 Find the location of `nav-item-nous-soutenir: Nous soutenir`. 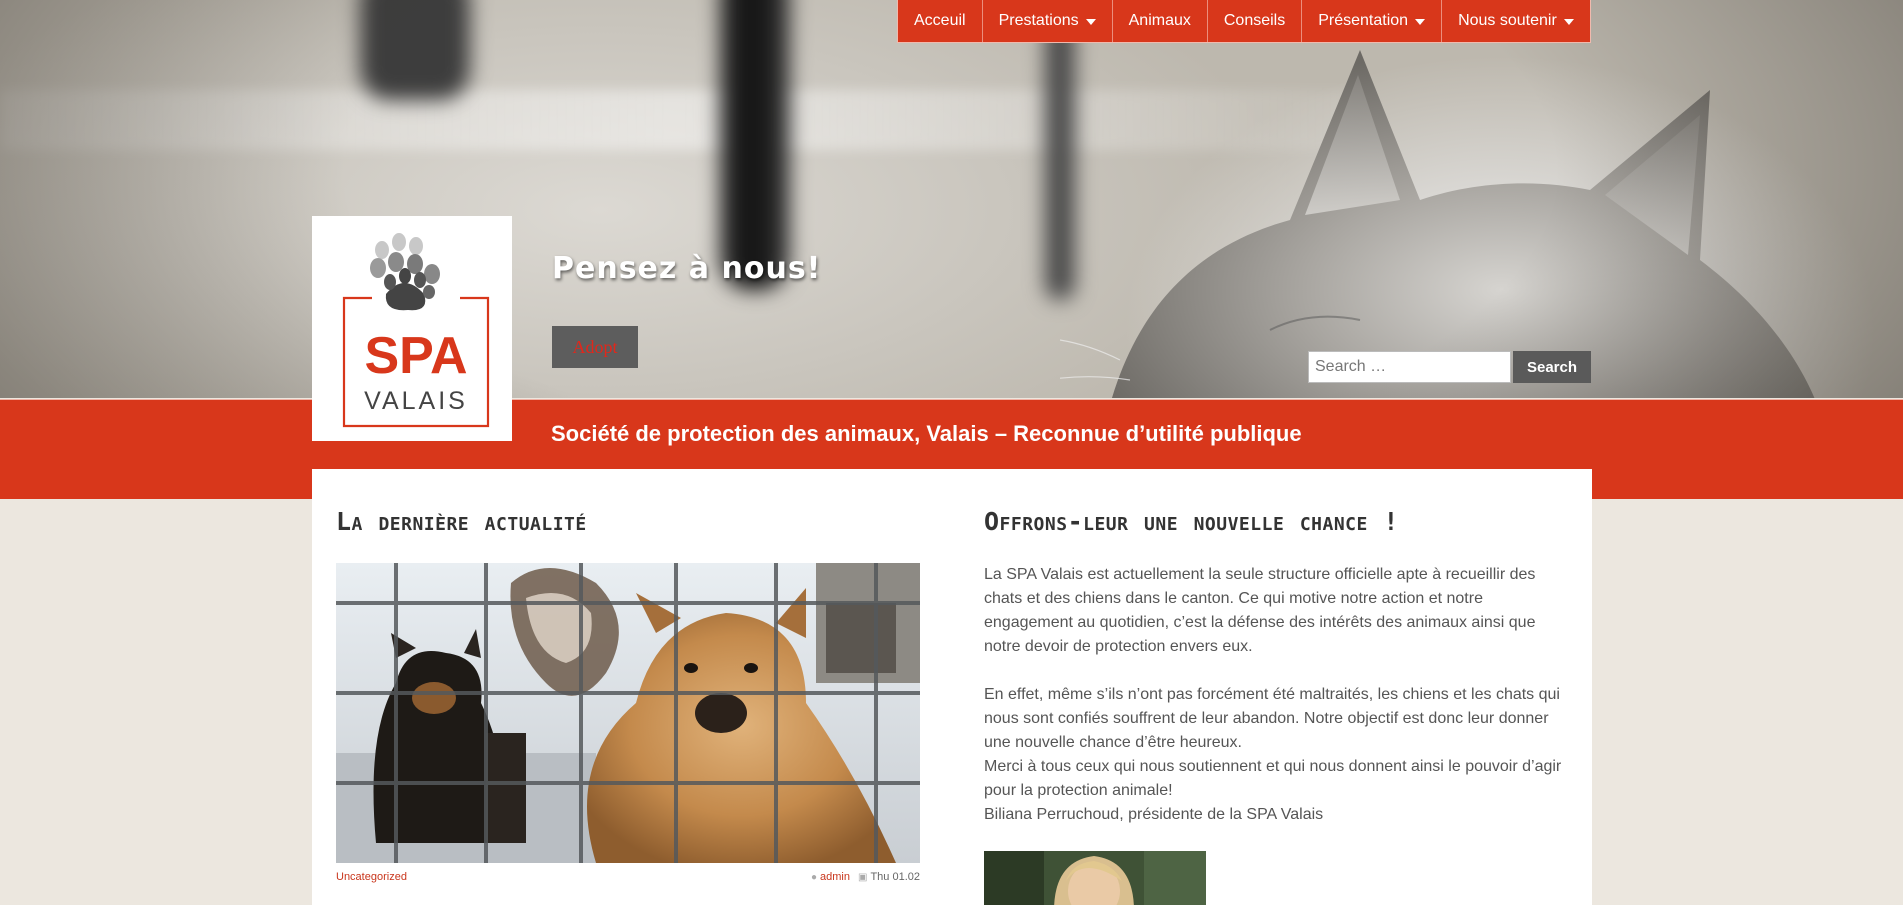

nav-item-nous-soutenir: Nous soutenir is located at coordinates (1516, 21).